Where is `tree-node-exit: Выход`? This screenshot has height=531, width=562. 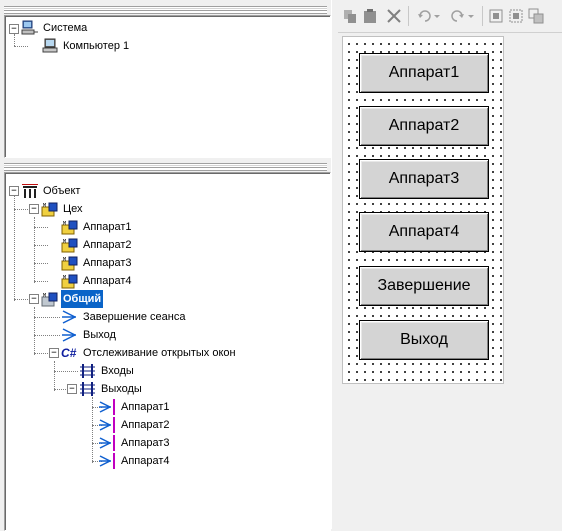 tree-node-exit: Выход is located at coordinates (89, 335).